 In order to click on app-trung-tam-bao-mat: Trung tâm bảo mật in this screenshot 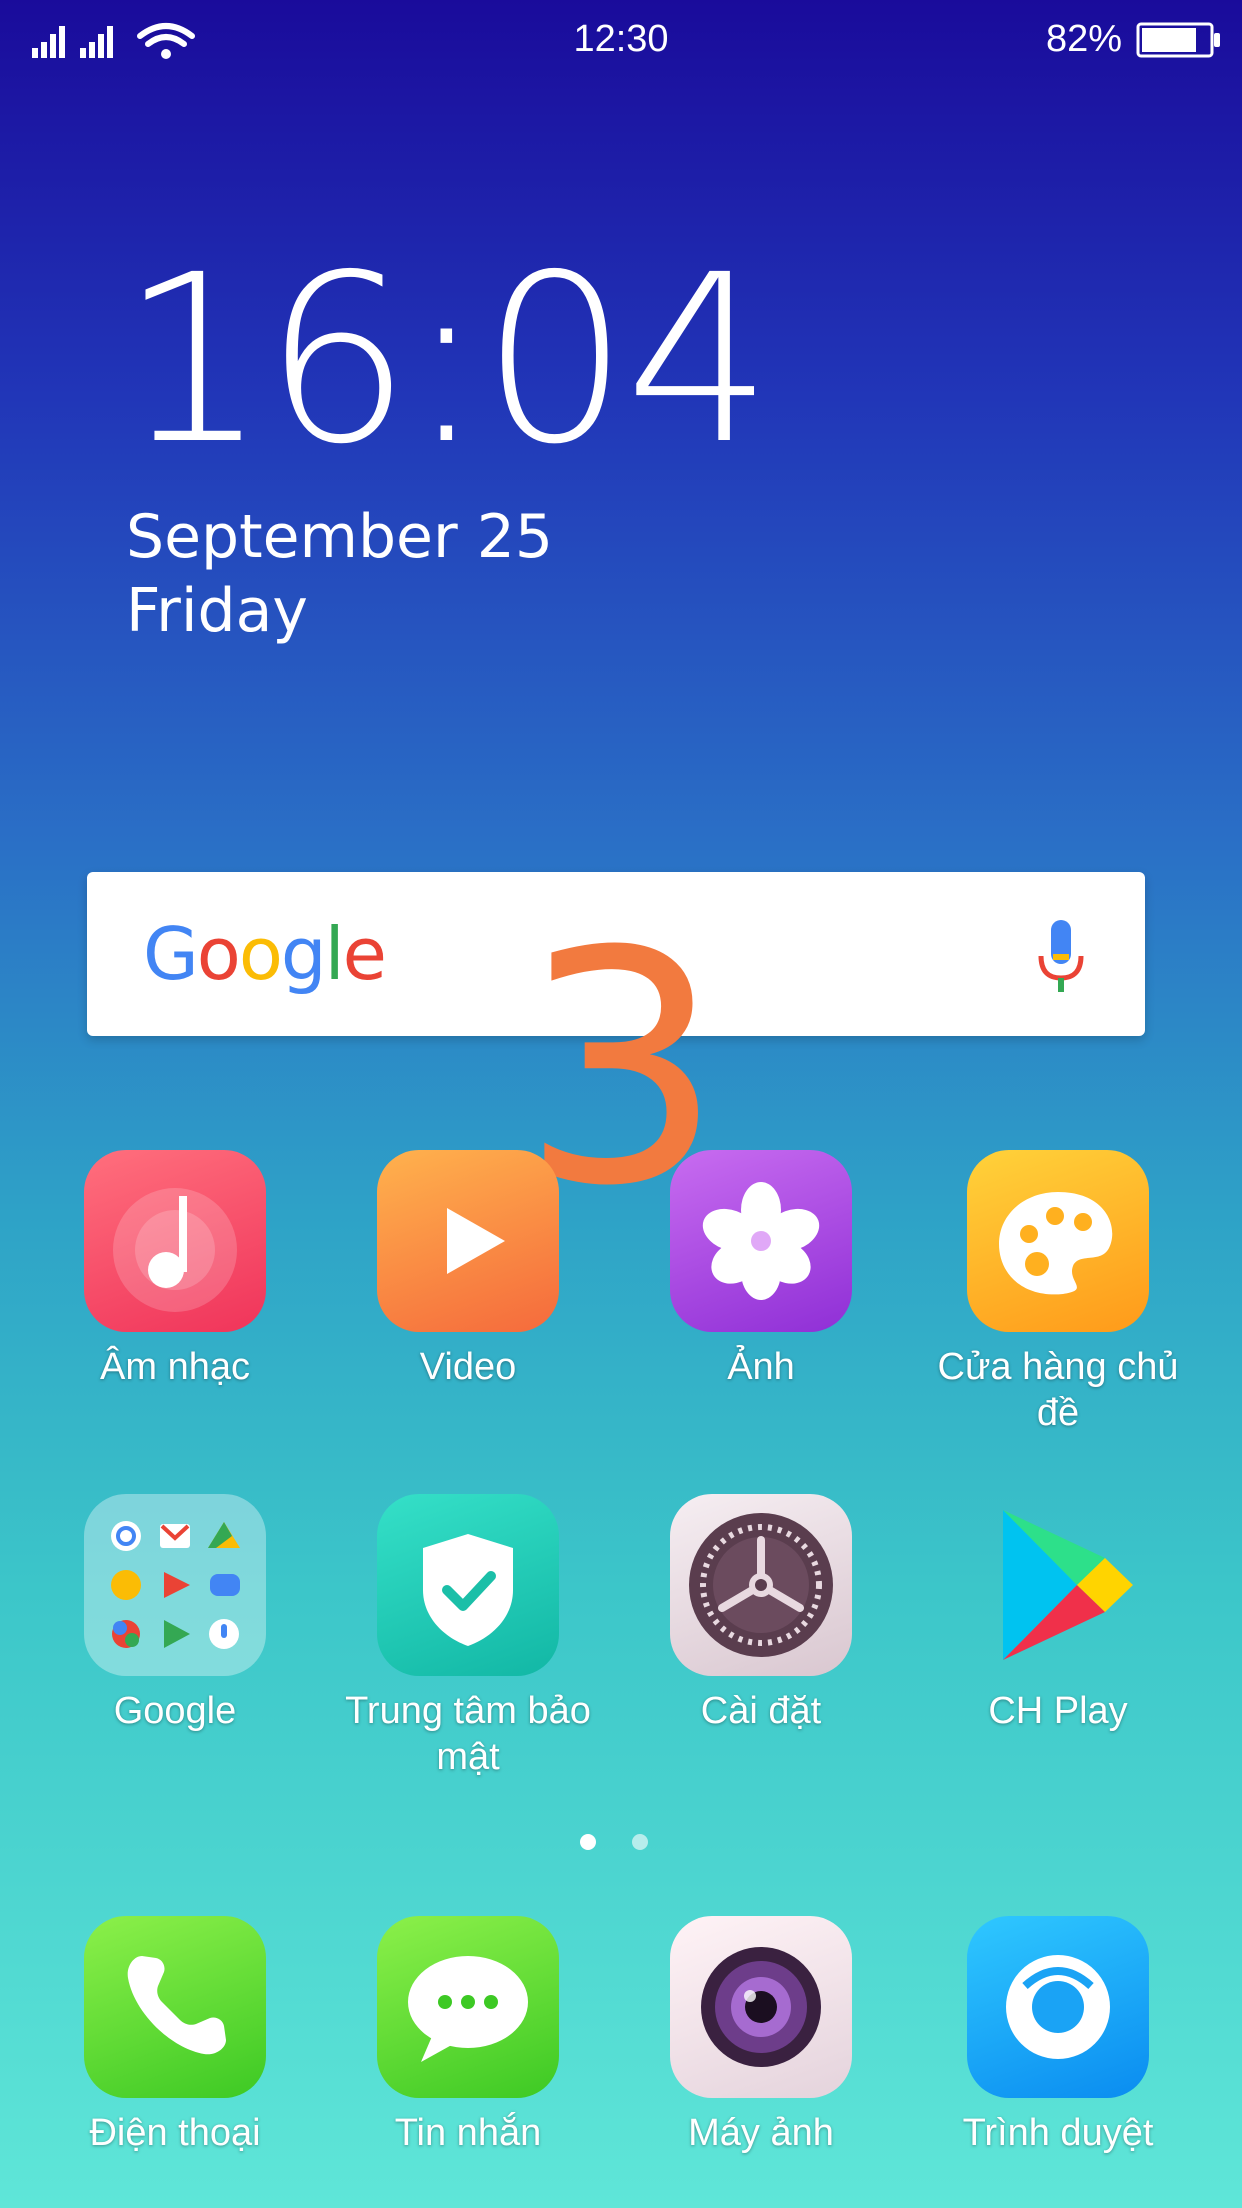, I will do `click(468, 1637)`.